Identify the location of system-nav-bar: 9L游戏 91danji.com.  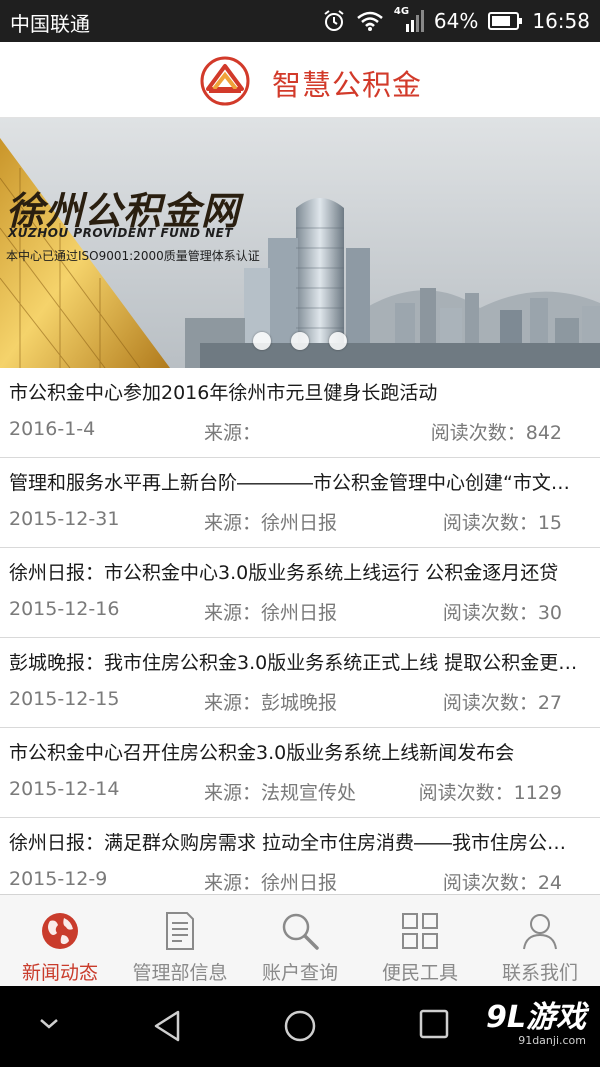
(300, 1026).